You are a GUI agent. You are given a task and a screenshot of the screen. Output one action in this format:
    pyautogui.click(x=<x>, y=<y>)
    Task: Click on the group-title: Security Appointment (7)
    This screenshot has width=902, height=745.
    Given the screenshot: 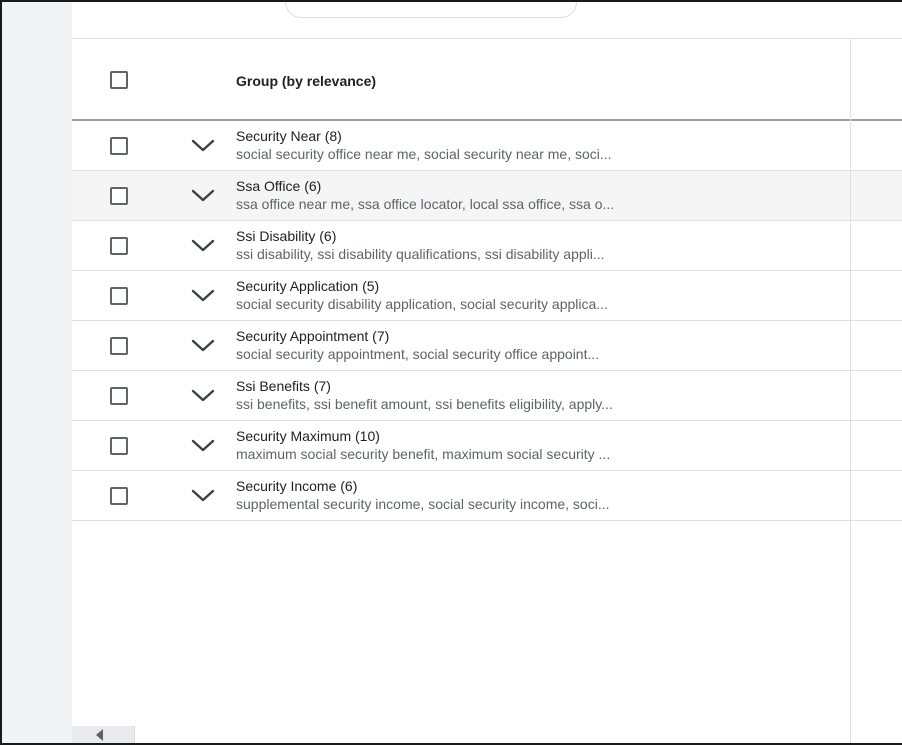 What is the action you would take?
    pyautogui.click(x=312, y=336)
    